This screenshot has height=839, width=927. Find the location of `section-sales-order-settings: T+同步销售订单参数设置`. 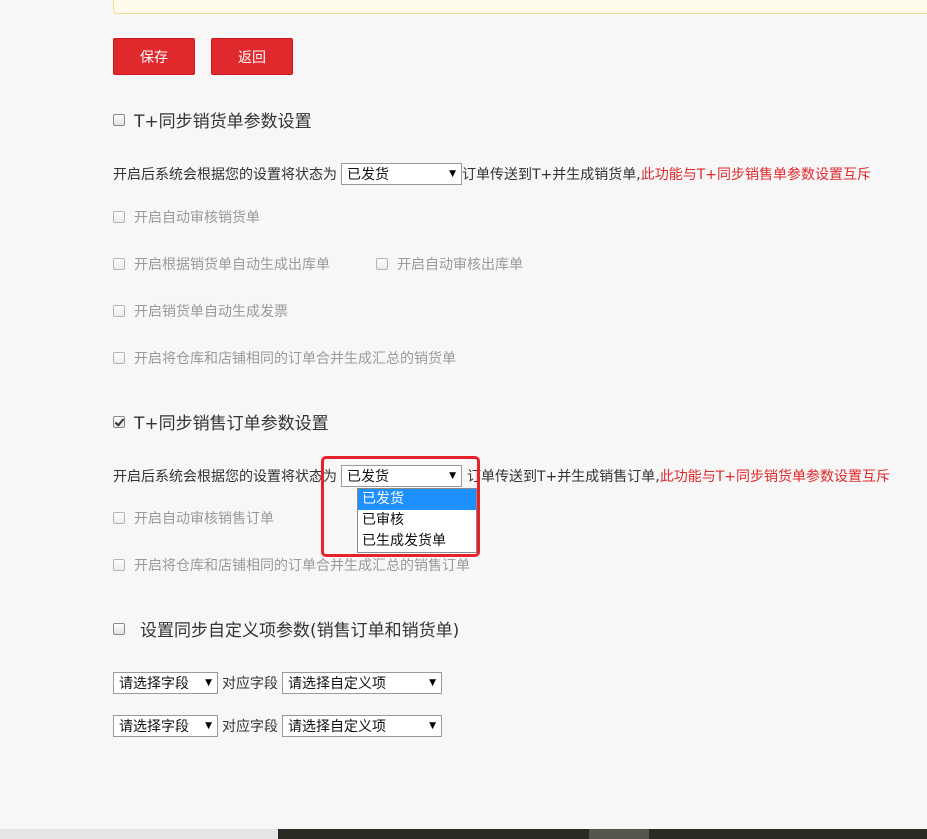

section-sales-order-settings: T+同步销售订单参数设置 is located at coordinates (221, 421).